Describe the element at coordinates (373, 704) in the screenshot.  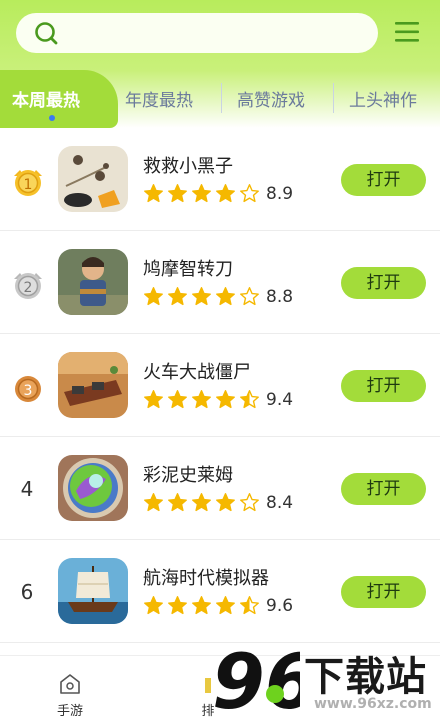
I see `watermark-url: www.96xz.com` at that location.